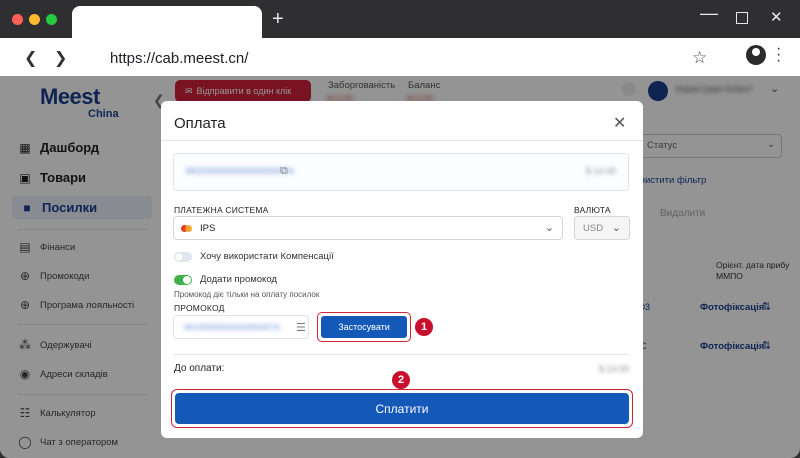 The width and height of the screenshot is (800, 458). What do you see at coordinates (424, 327) in the screenshot?
I see `step-badge-1: 1` at bounding box center [424, 327].